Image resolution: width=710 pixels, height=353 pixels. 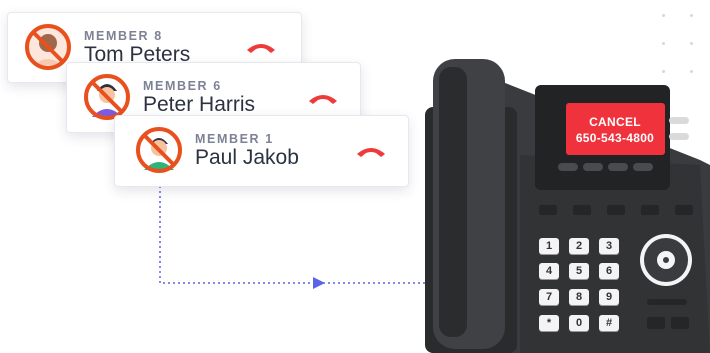 I want to click on key-0: 0, so click(x=579, y=323).